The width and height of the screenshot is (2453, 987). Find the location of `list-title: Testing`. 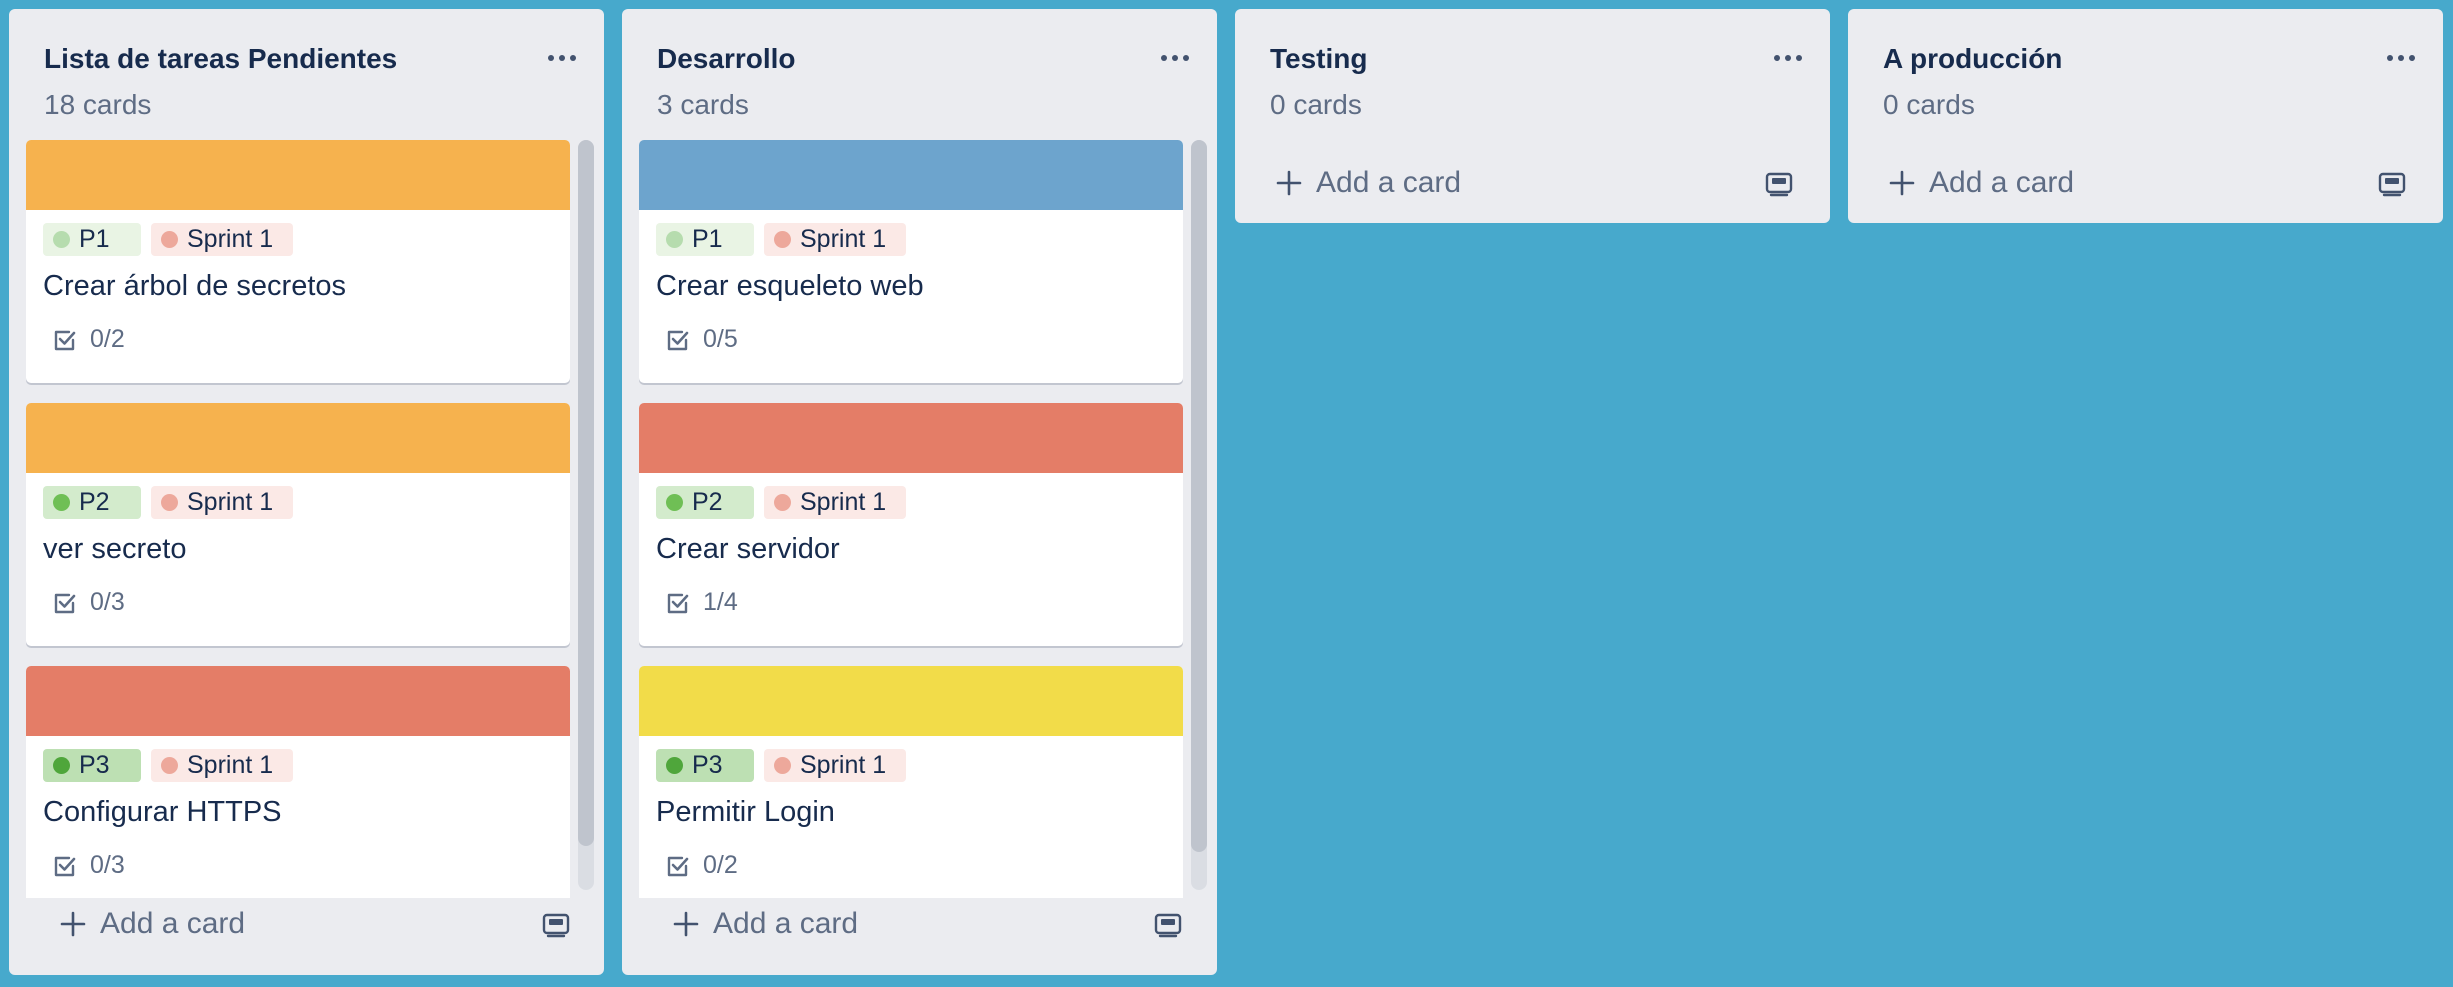

list-title: Testing is located at coordinates (1318, 59).